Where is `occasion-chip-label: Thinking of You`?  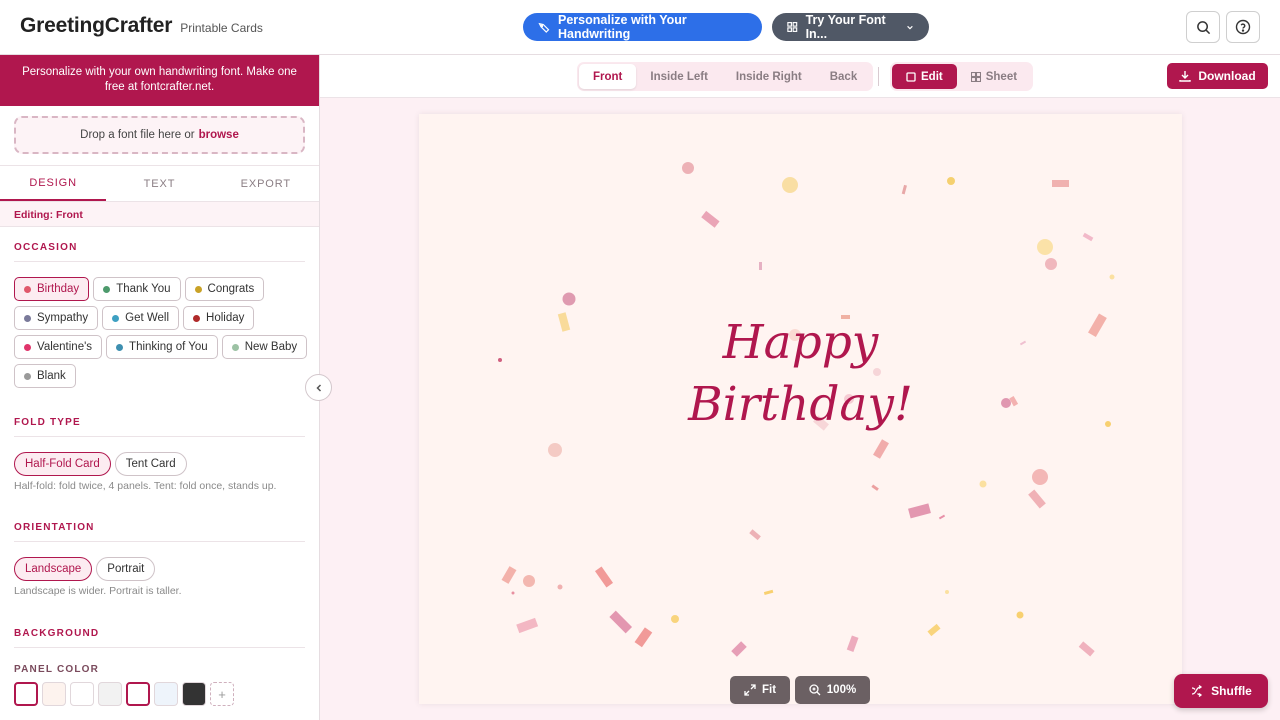
occasion-chip-label: Thinking of You is located at coordinates (168, 347).